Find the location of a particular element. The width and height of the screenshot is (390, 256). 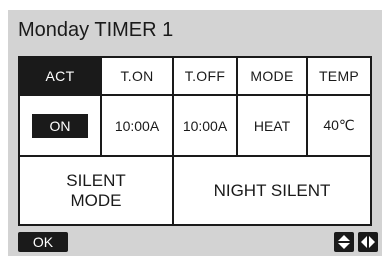

column-header-mode: MODE is located at coordinates (273, 76).